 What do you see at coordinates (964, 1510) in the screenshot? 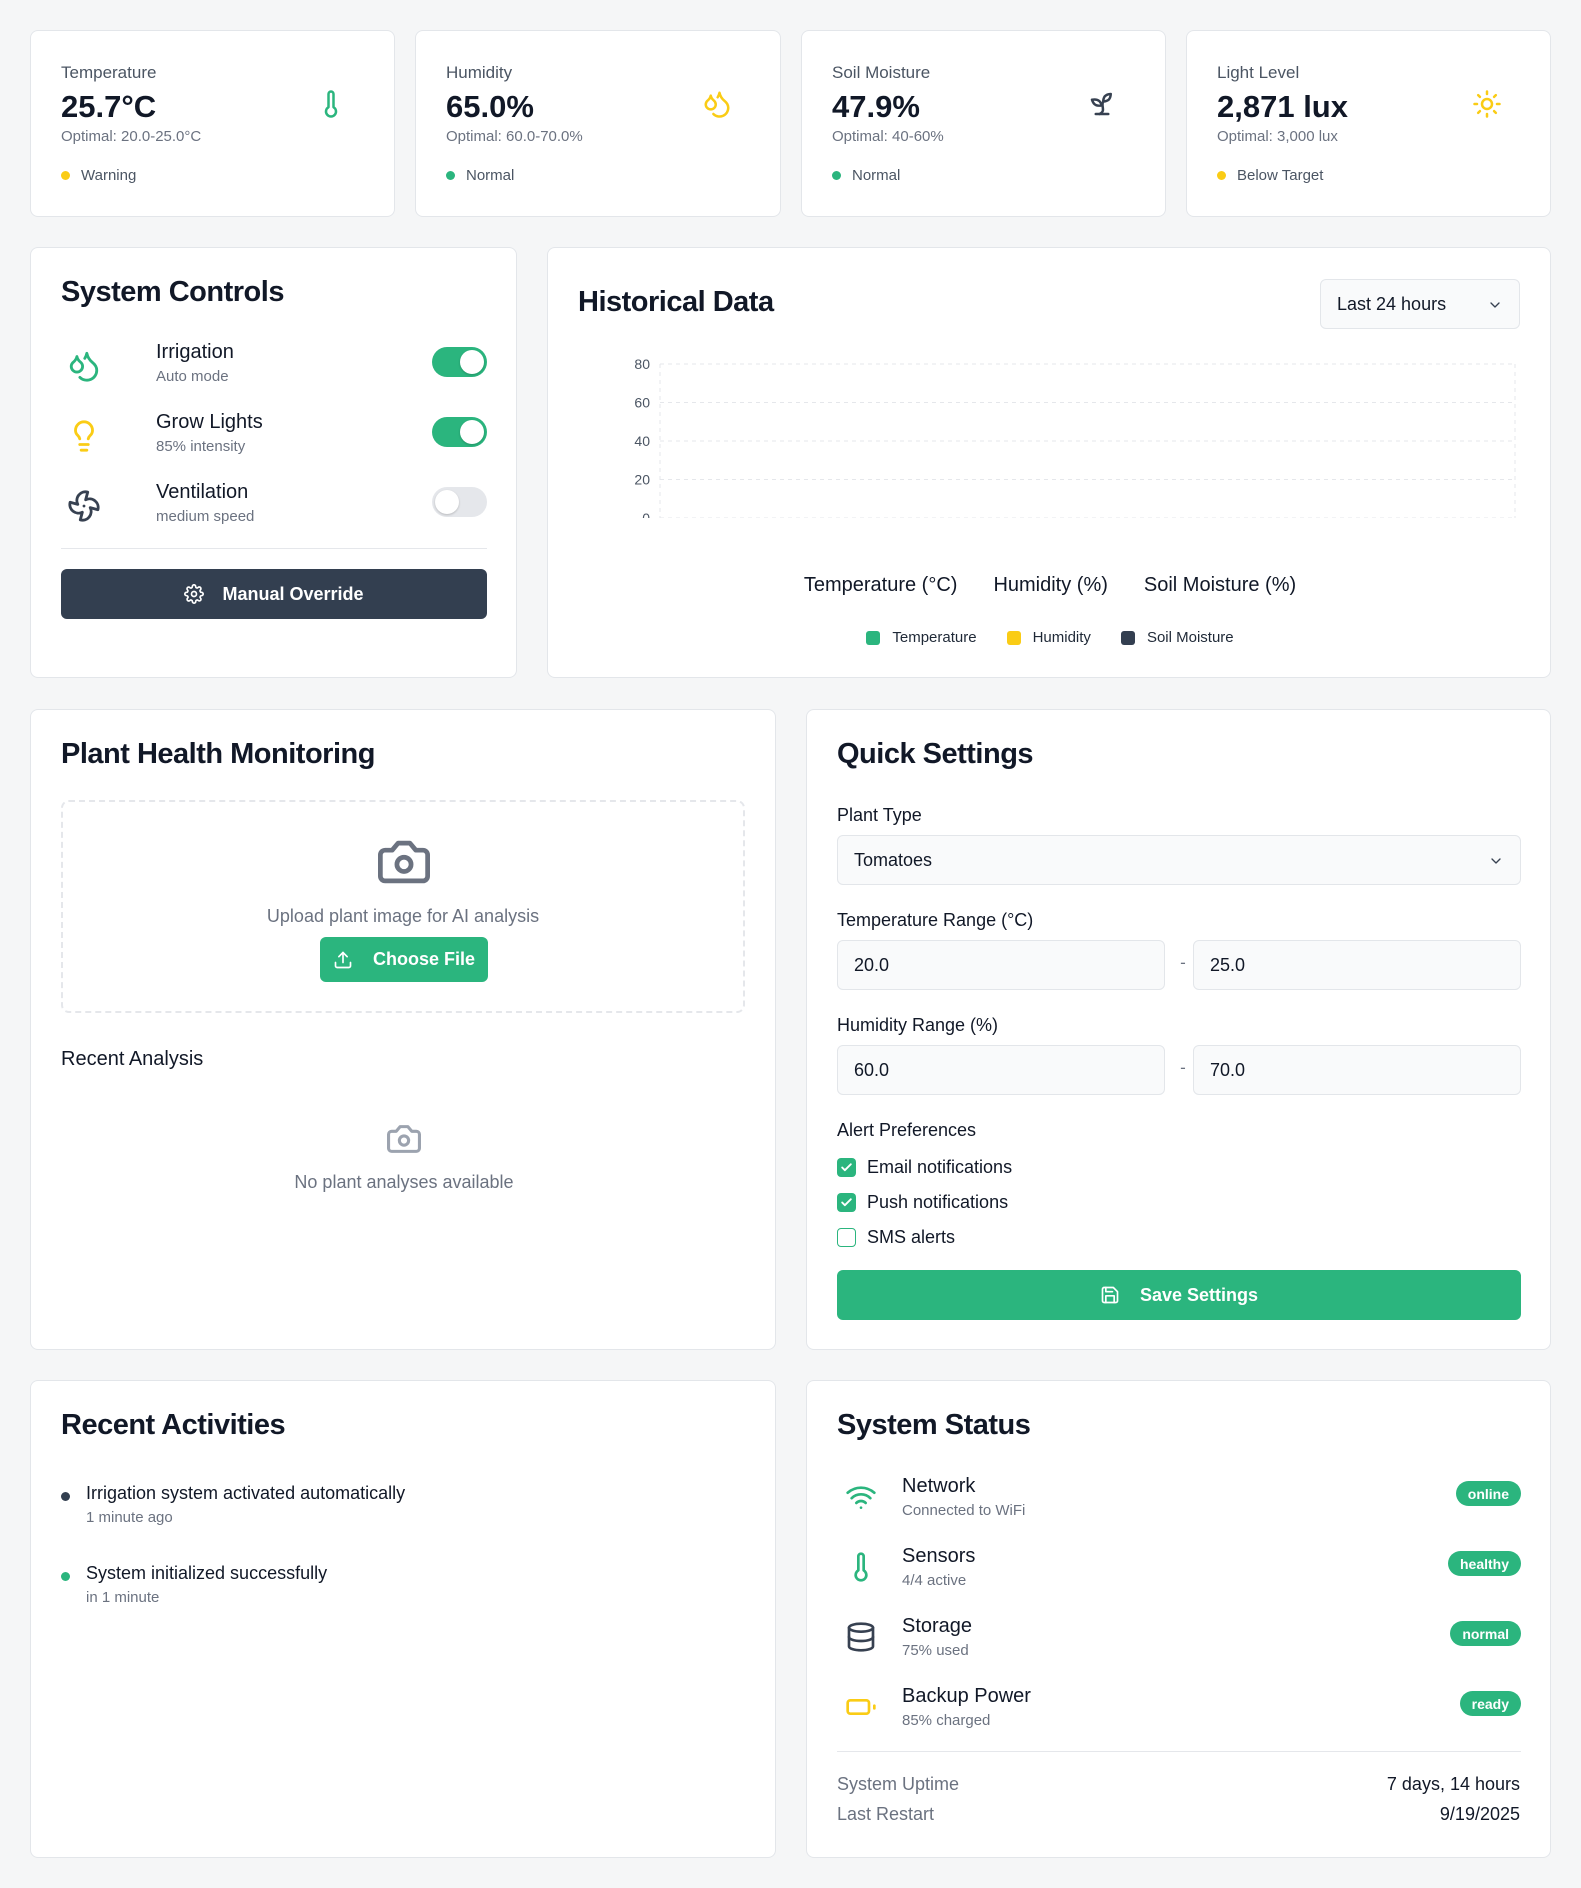
I see `status-sub: Connected to WiFi` at bounding box center [964, 1510].